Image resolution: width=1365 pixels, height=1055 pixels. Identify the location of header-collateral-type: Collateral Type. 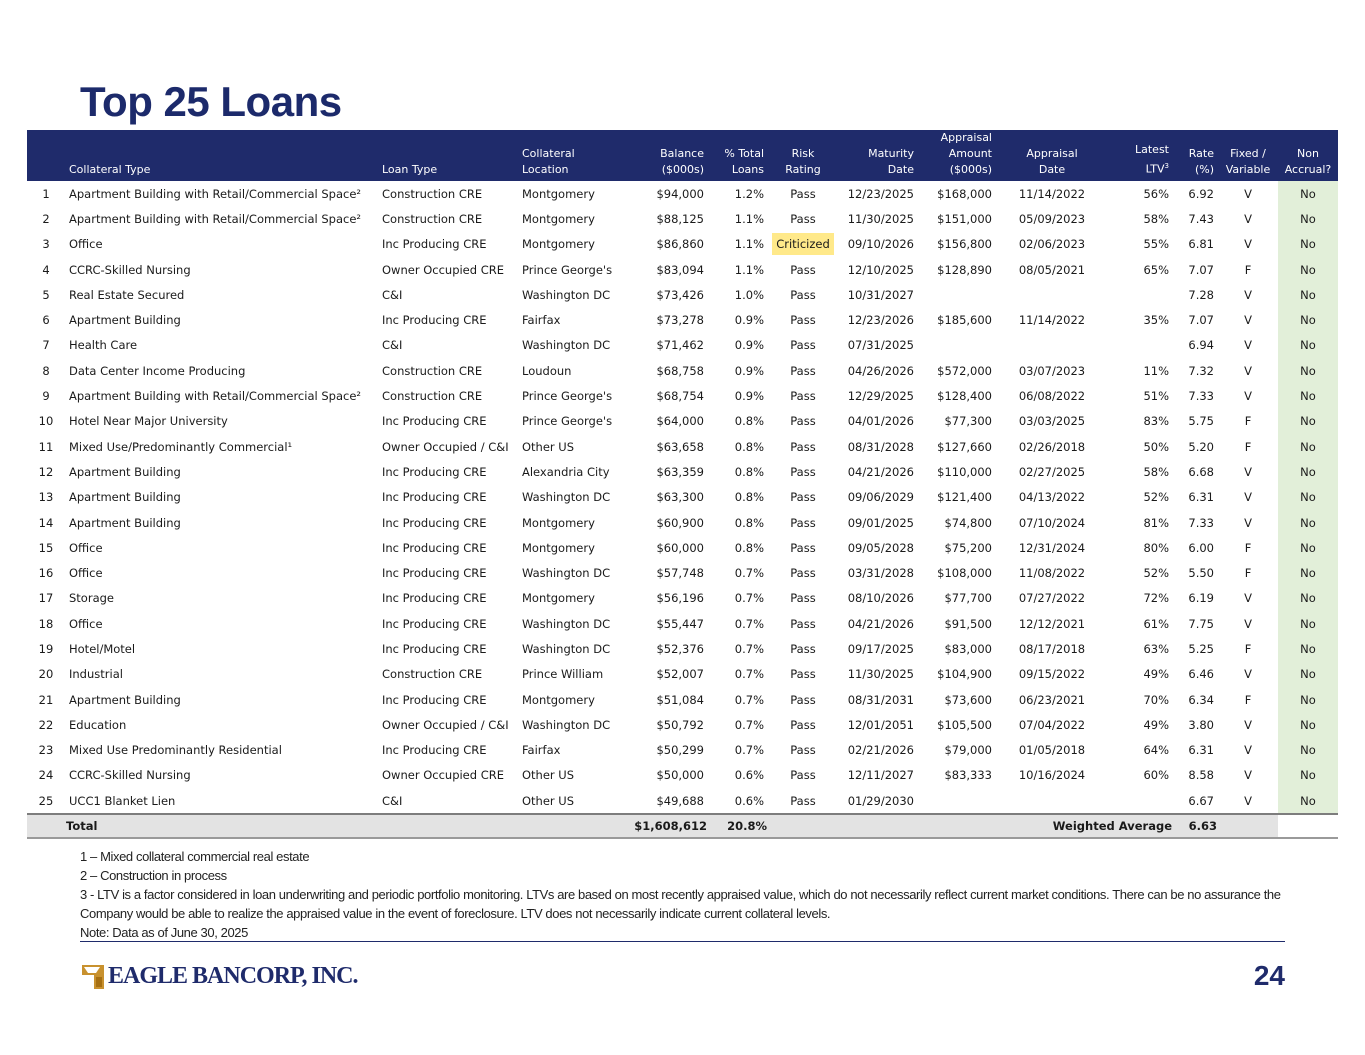
(221, 155).